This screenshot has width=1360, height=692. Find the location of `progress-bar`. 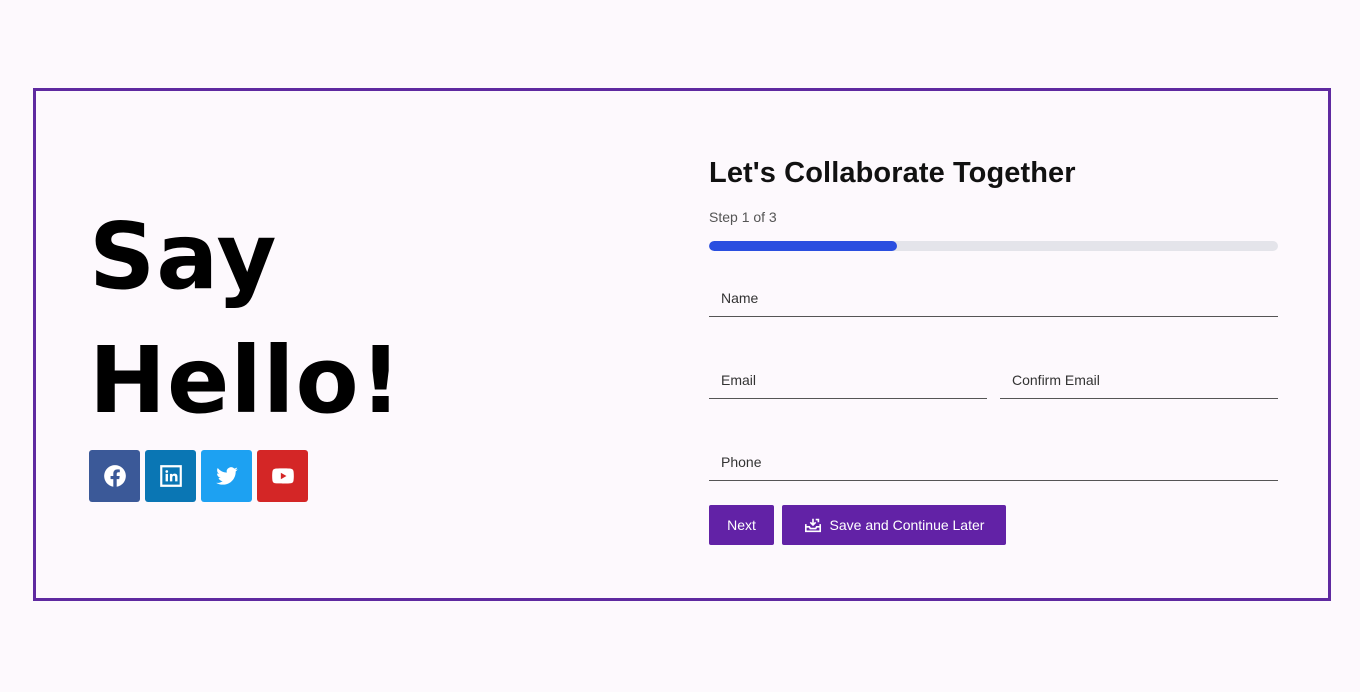

progress-bar is located at coordinates (993, 246).